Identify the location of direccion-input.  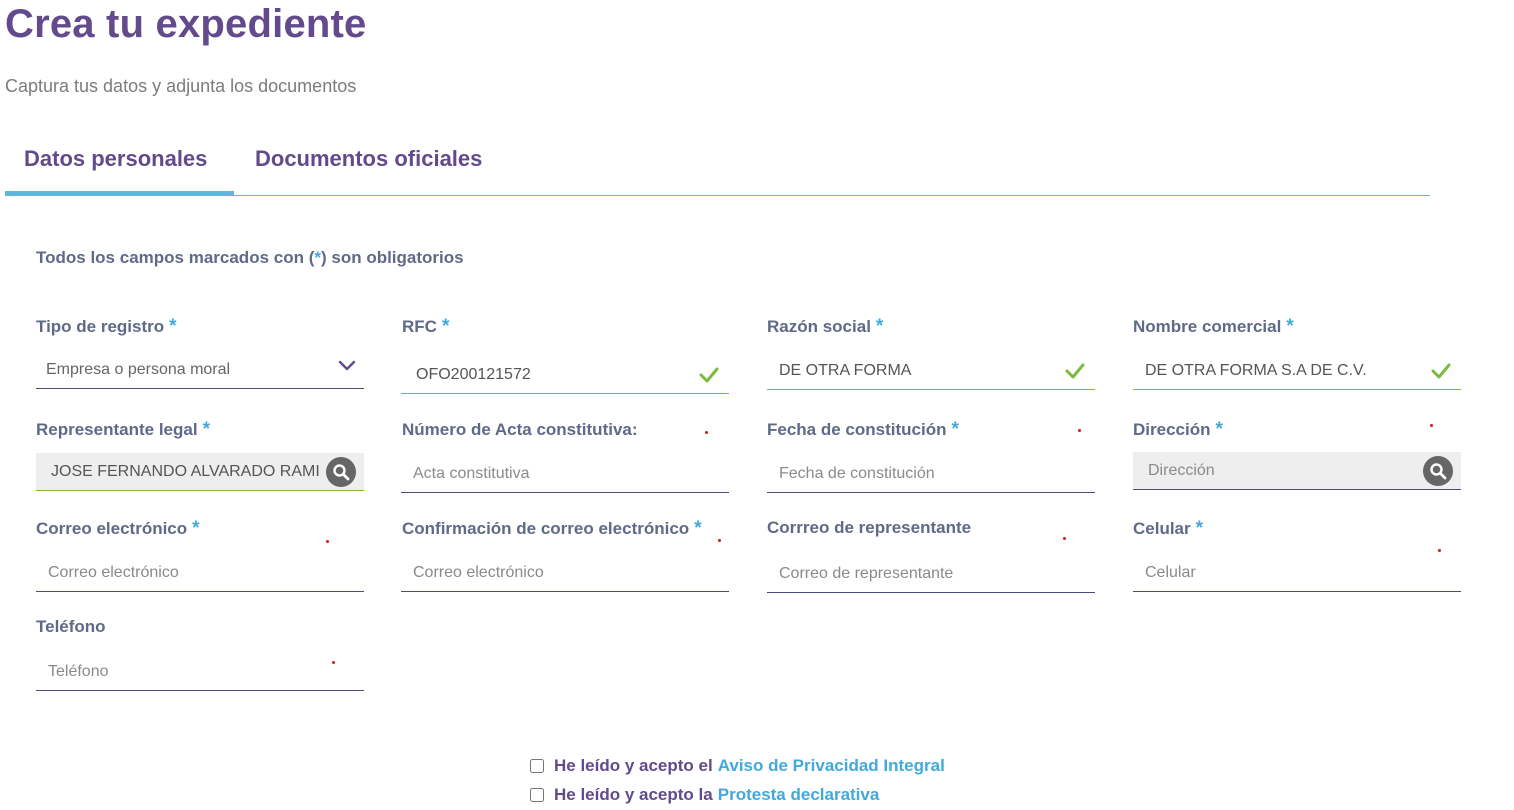
(1297, 470).